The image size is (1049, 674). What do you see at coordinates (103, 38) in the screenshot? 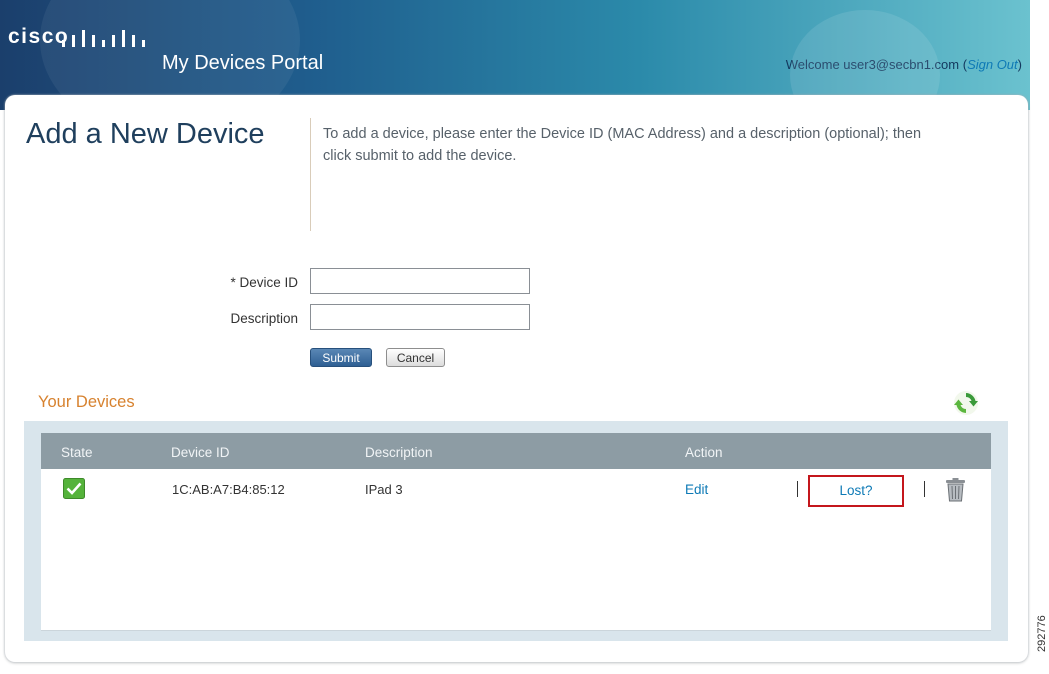
I see `cisco-logo-icon` at bounding box center [103, 38].